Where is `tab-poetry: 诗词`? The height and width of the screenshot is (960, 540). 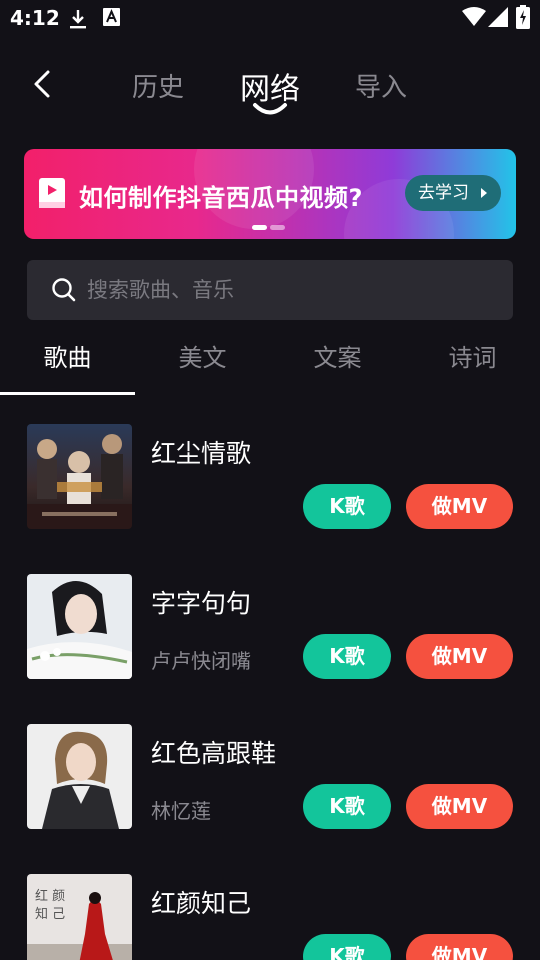 tab-poetry: 诗词 is located at coordinates (472, 368).